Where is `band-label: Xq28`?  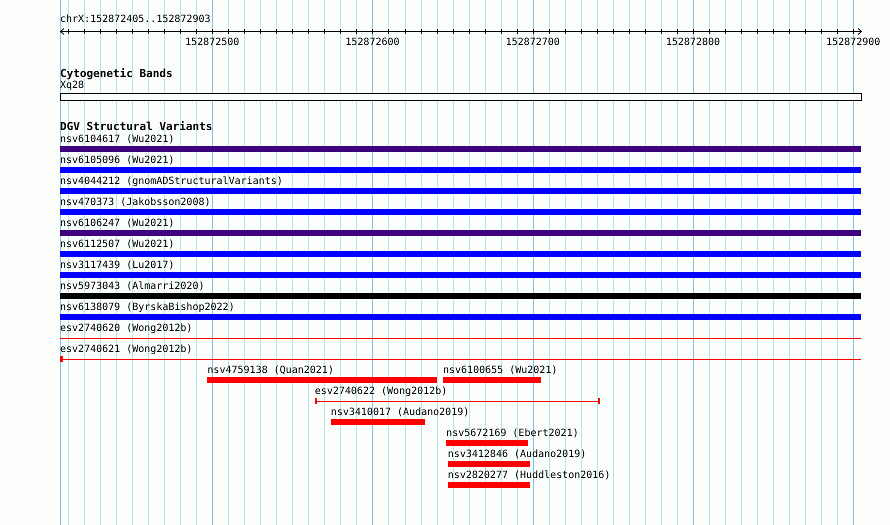
band-label: Xq28 is located at coordinates (72, 86).